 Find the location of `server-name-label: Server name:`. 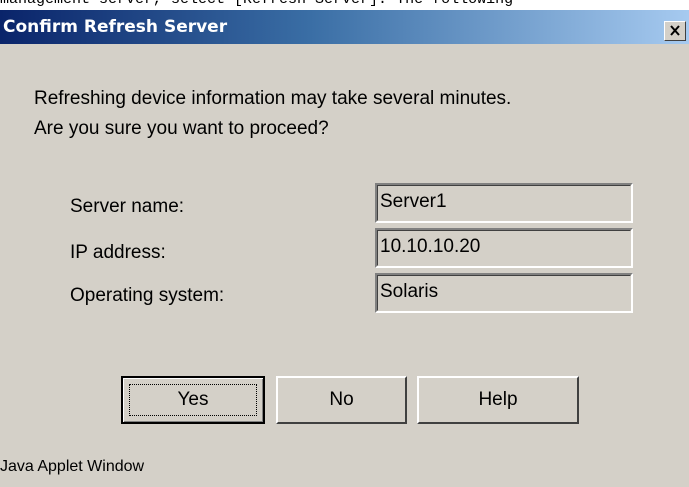

server-name-label: Server name: is located at coordinates (127, 206).